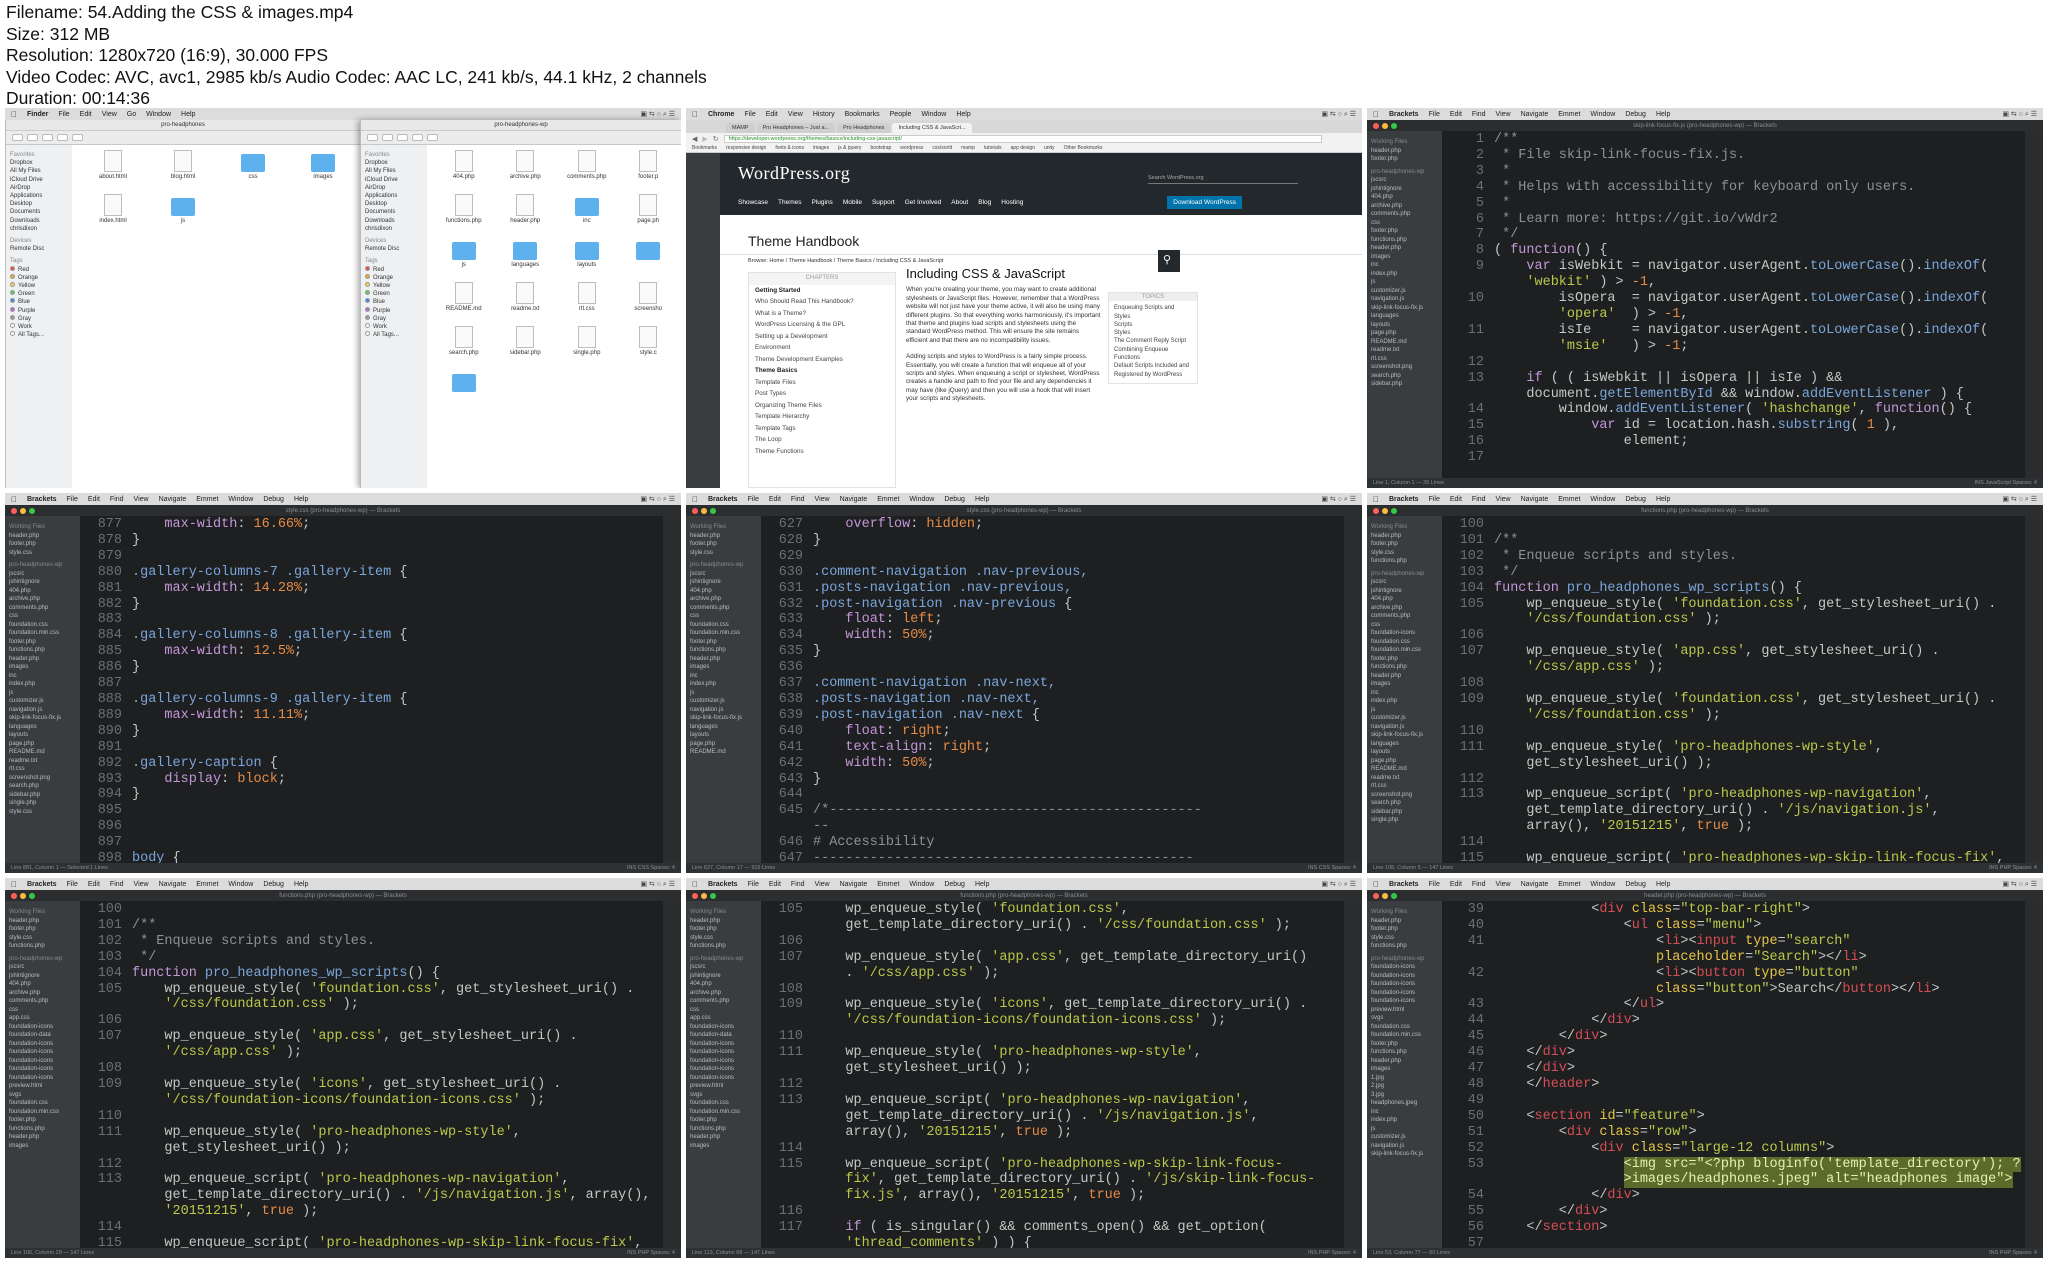  I want to click on bookmark-item: bootstrap, so click(880, 148).